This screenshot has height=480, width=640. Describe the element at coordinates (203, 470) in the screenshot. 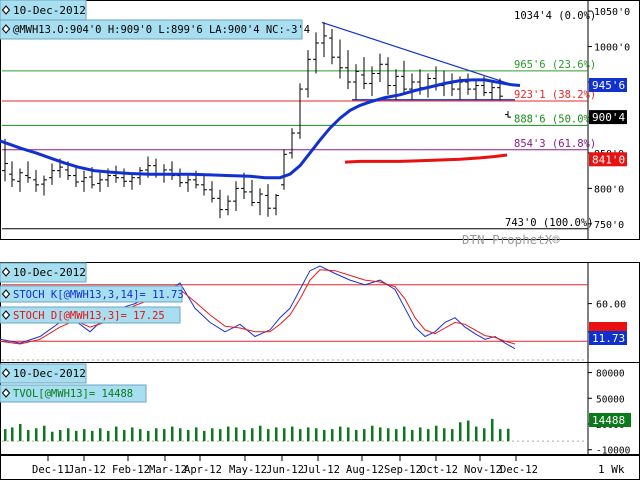

I see `x-axis-label: Apr-12` at that location.